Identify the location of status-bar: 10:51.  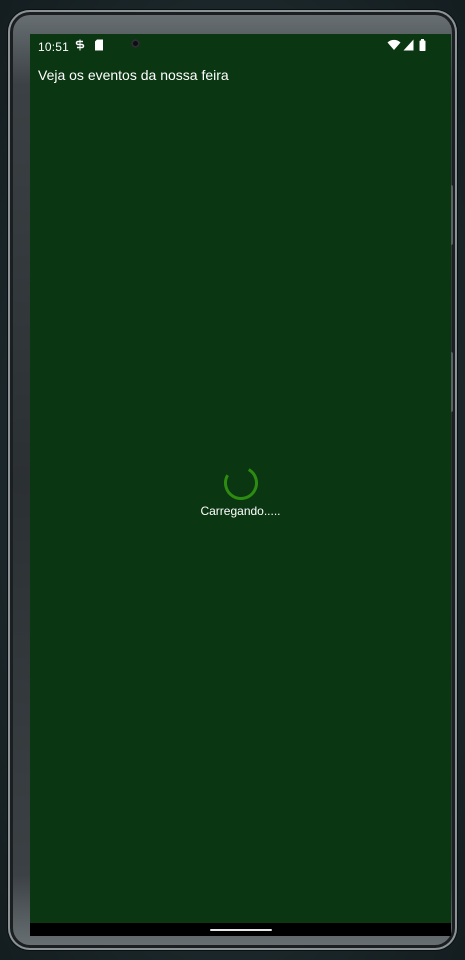
(240, 47).